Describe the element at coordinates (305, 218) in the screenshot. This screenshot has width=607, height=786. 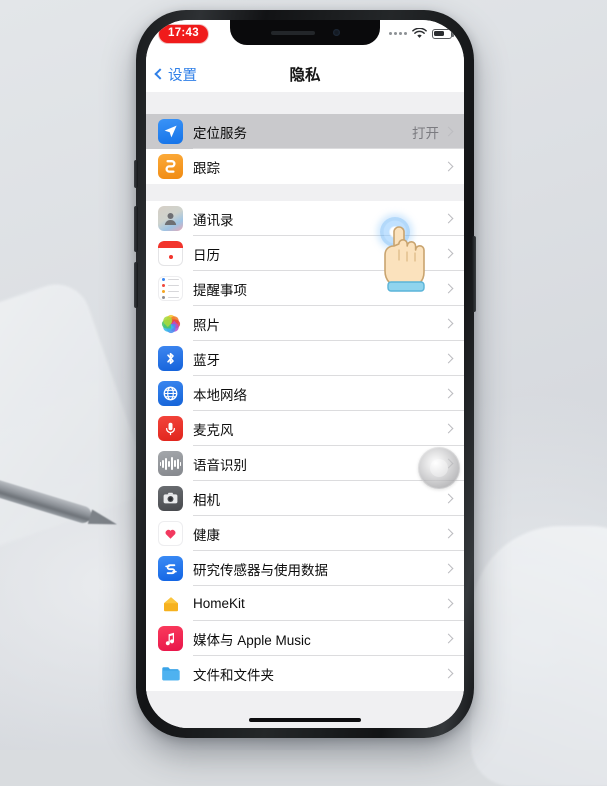
I see `list-item: 通讯录` at that location.